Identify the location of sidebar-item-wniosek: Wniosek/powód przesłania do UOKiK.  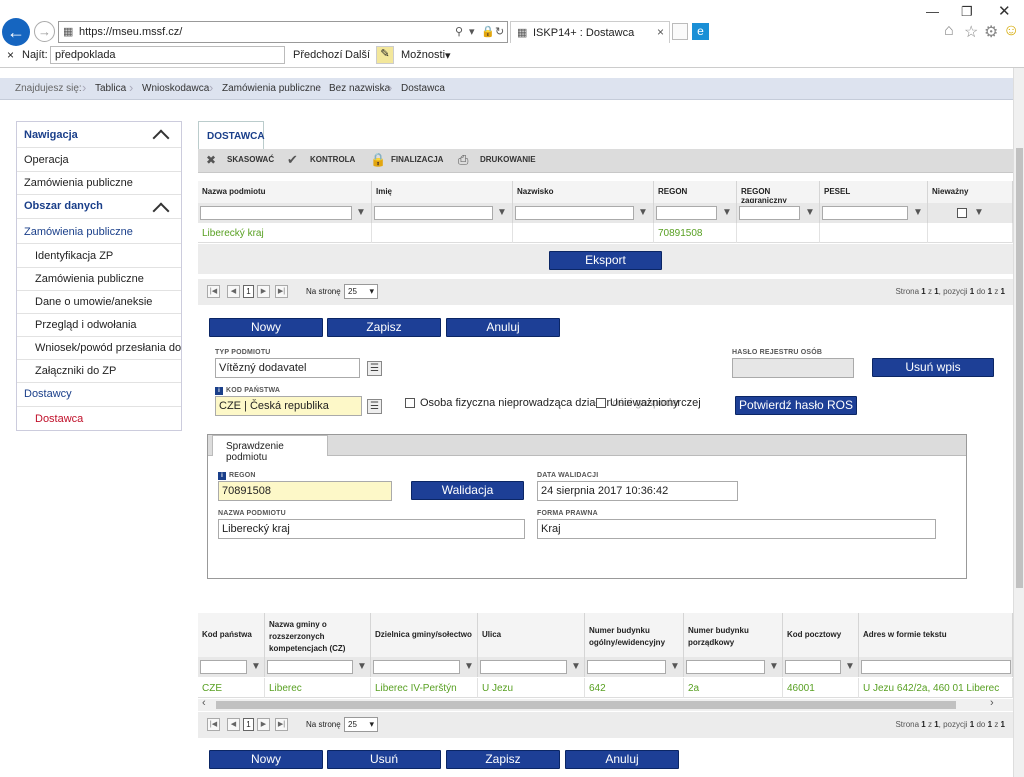
(99, 348).